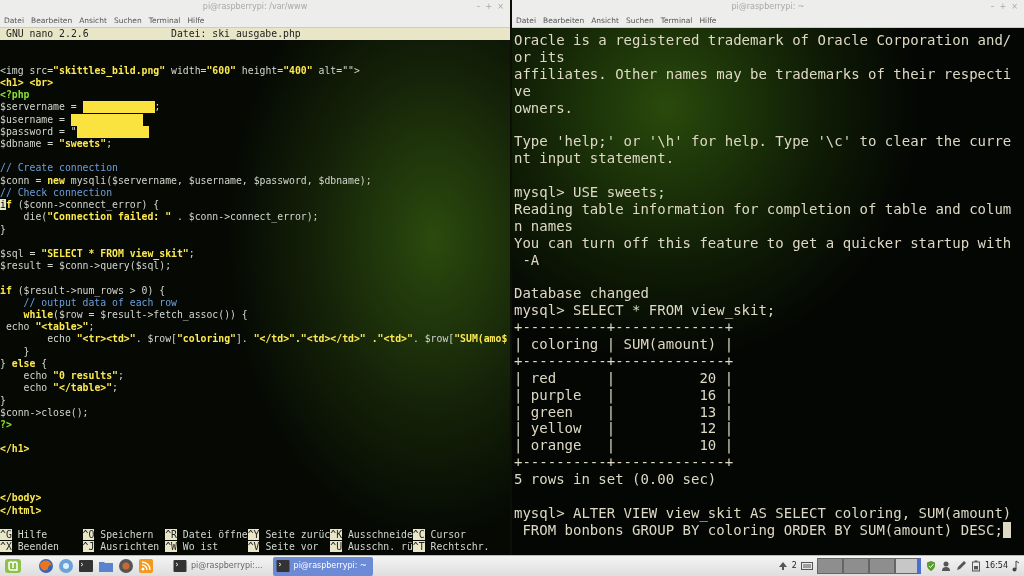 The image size is (1024, 576). What do you see at coordinates (763, 142) in the screenshot?
I see `terminal-line: Type 'help;' or '\h' for help. Type '\c' to clear the curre` at bounding box center [763, 142].